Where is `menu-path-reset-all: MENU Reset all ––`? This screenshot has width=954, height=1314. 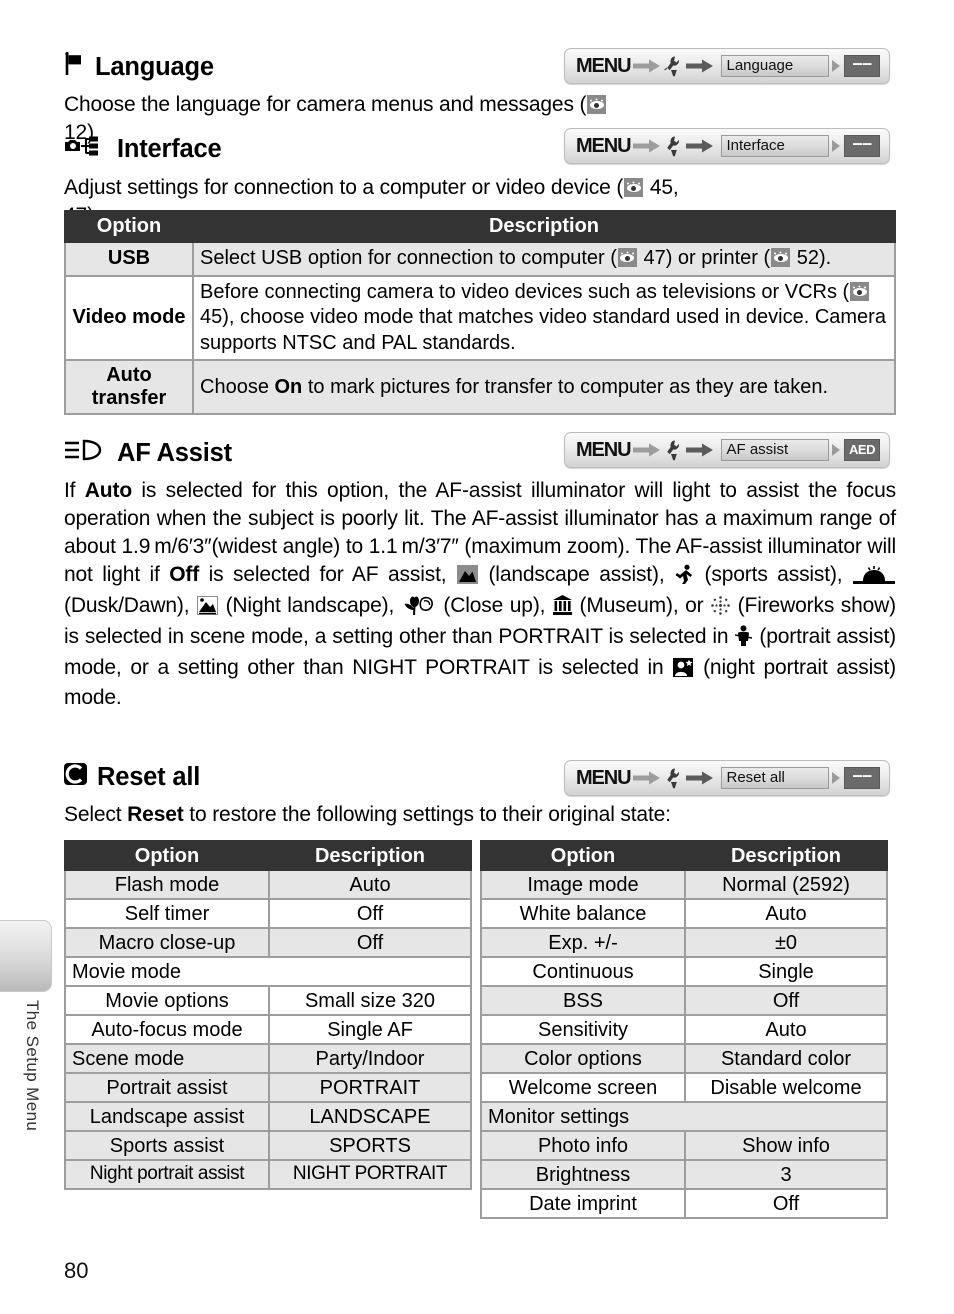
menu-path-reset-all: MENU Reset all –– is located at coordinates (727, 778).